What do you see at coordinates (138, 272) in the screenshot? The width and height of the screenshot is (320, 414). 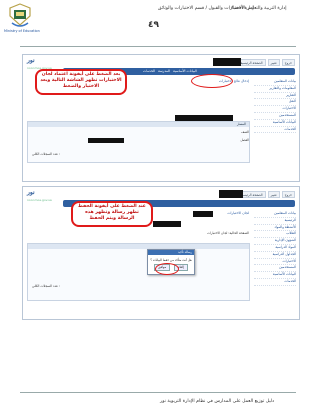 I see `committees-pane: عدد السجلات الكلي :` at bounding box center [138, 272].